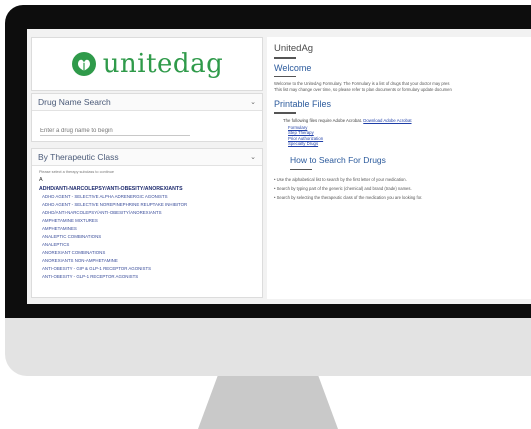 This screenshot has height=429, width=531. I want to click on monitor-stand, so click(268, 402).